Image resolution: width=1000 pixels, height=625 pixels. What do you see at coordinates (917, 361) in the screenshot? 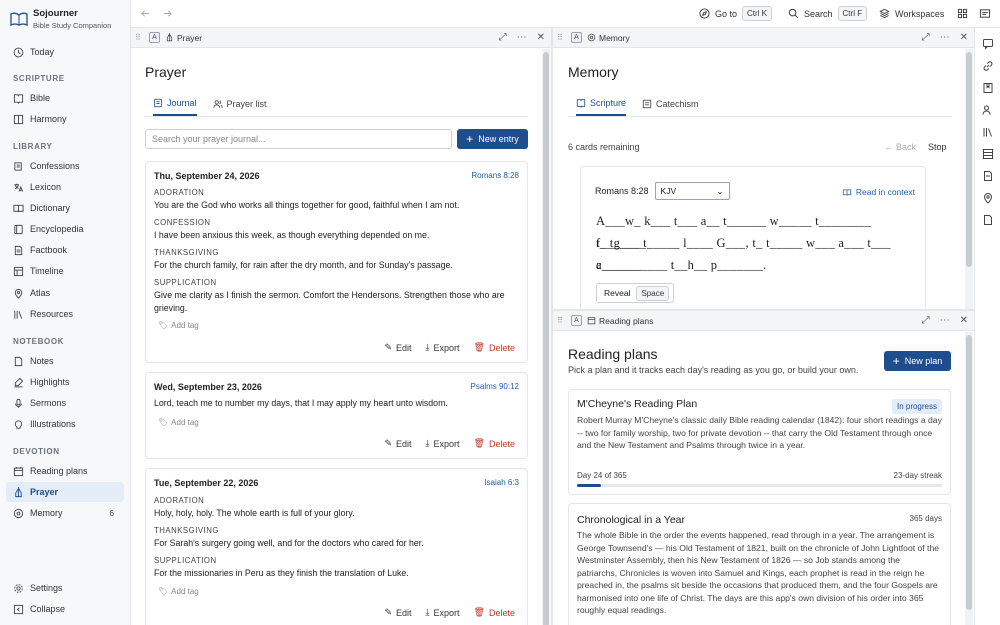
I see `new-plan-button: + New plan` at bounding box center [917, 361].